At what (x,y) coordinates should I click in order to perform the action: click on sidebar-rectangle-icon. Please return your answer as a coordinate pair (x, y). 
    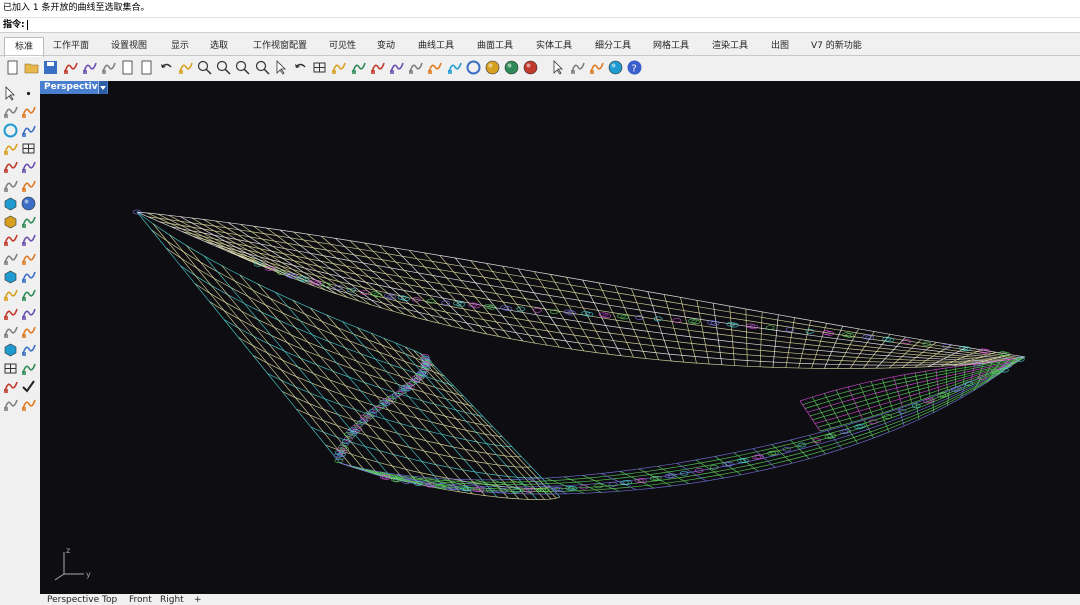
    Looking at the image, I should click on (28, 148).